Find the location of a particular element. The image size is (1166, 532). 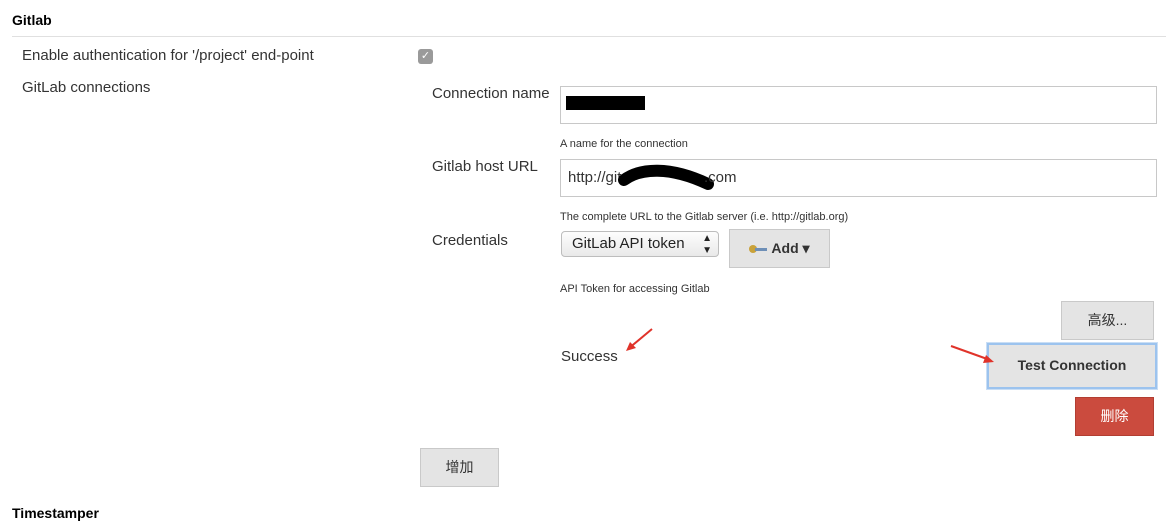

next-section-title: Timestamper is located at coordinates (55, 513).